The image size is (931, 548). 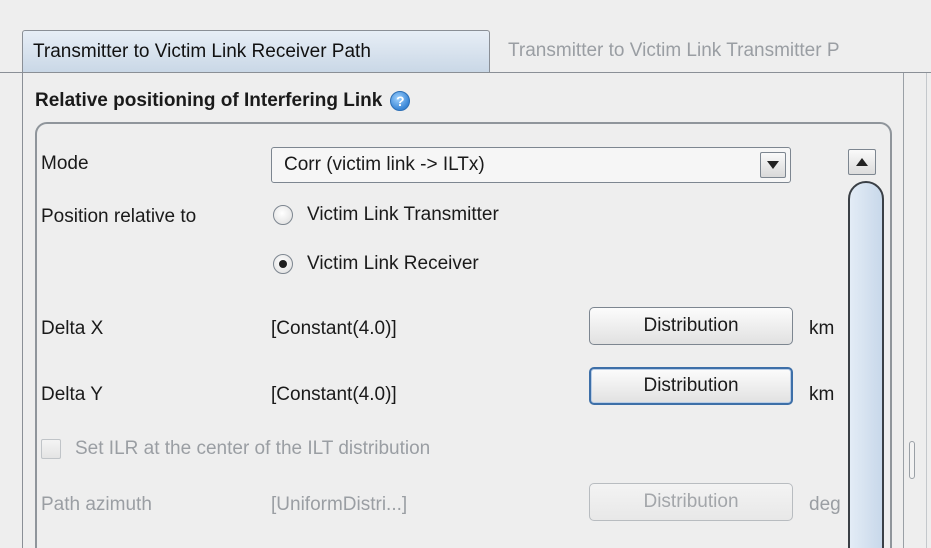 I want to click on path-azimuth-value: [UniformDistri...], so click(x=339, y=504).